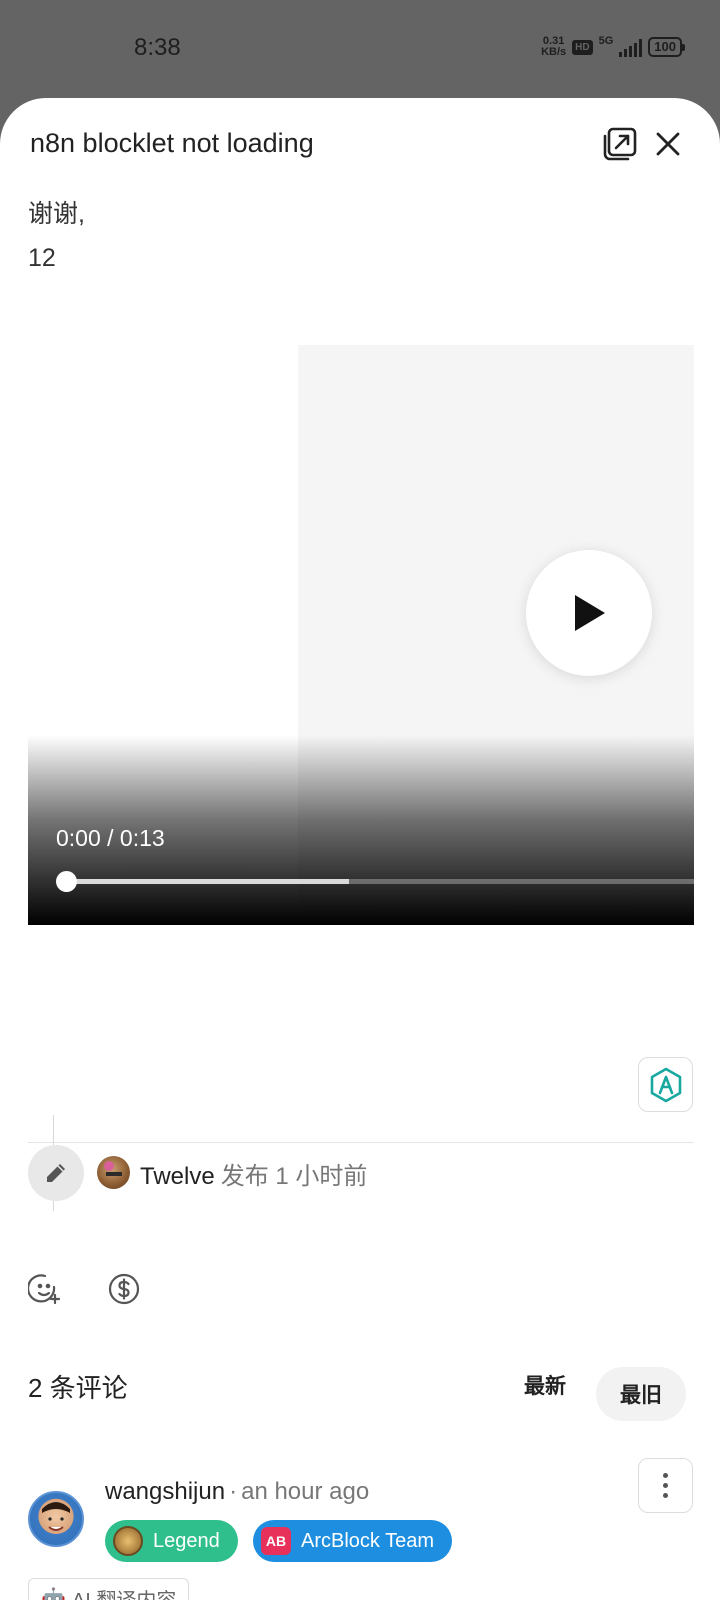 The height and width of the screenshot is (1600, 720). Describe the element at coordinates (113, 1172) in the screenshot. I see `author-avatar` at that location.